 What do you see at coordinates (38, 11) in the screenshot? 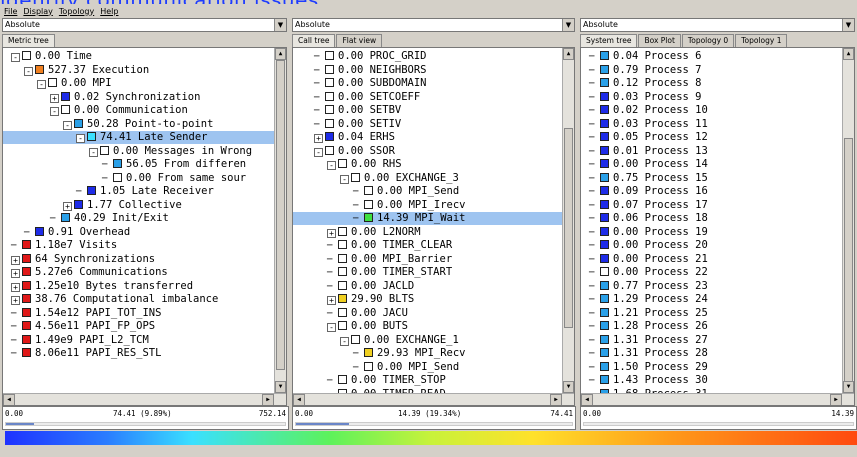
I see `menu-display: Display` at bounding box center [38, 11].